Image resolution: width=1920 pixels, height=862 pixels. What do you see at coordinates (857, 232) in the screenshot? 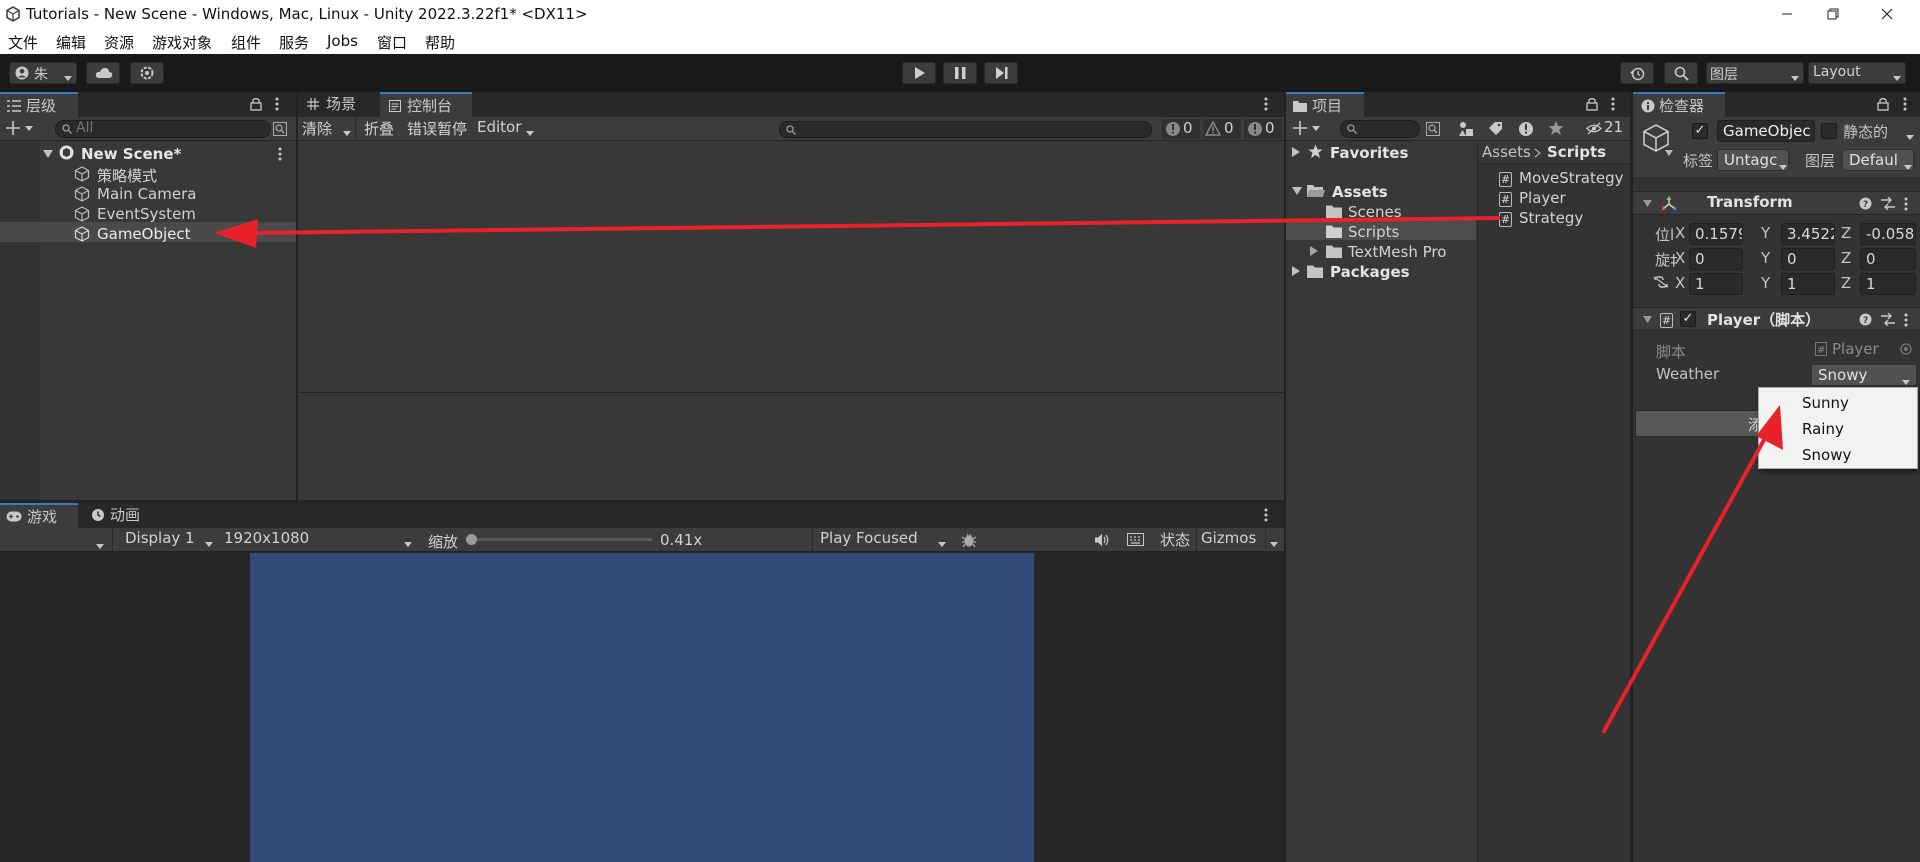
I see `annotation-arrow-strategy-to-gameobject` at bounding box center [857, 232].